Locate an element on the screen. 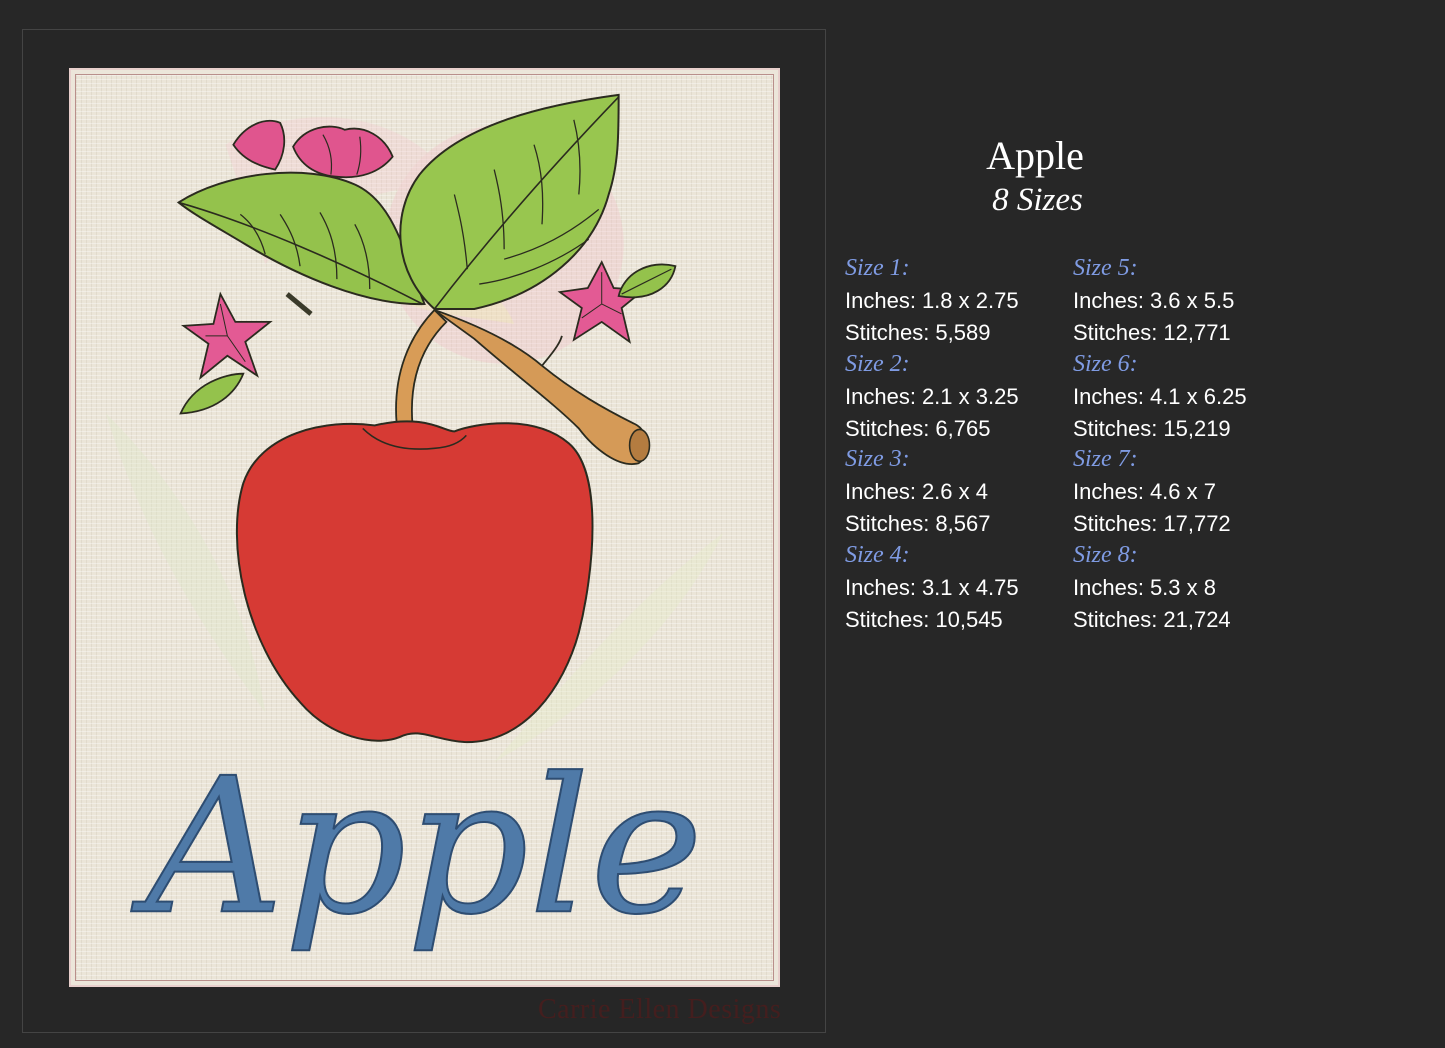 The width and height of the screenshot is (1445, 1048). left-flower is located at coordinates (246, 353).